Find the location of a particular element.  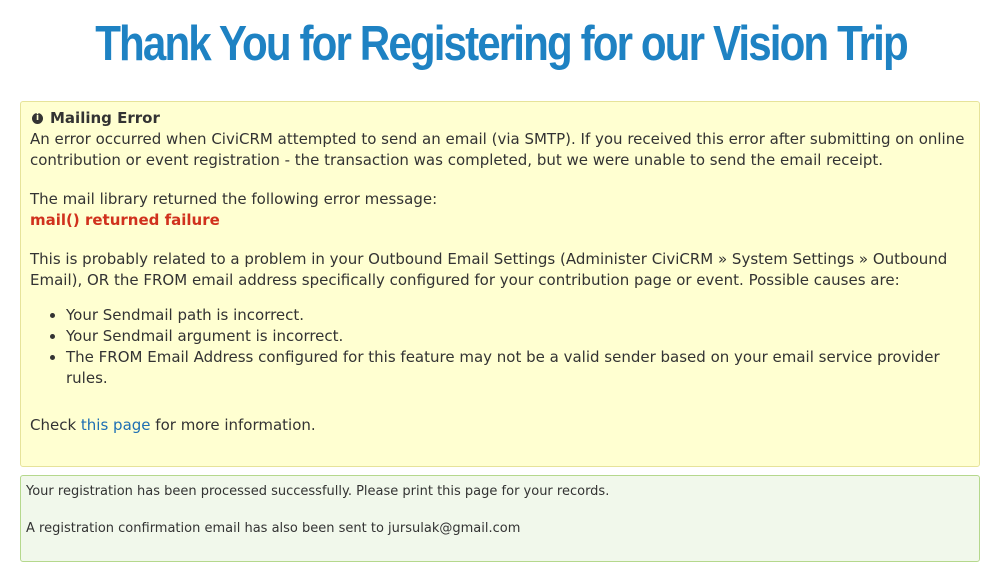

check-prefix: Check is located at coordinates (55, 425).